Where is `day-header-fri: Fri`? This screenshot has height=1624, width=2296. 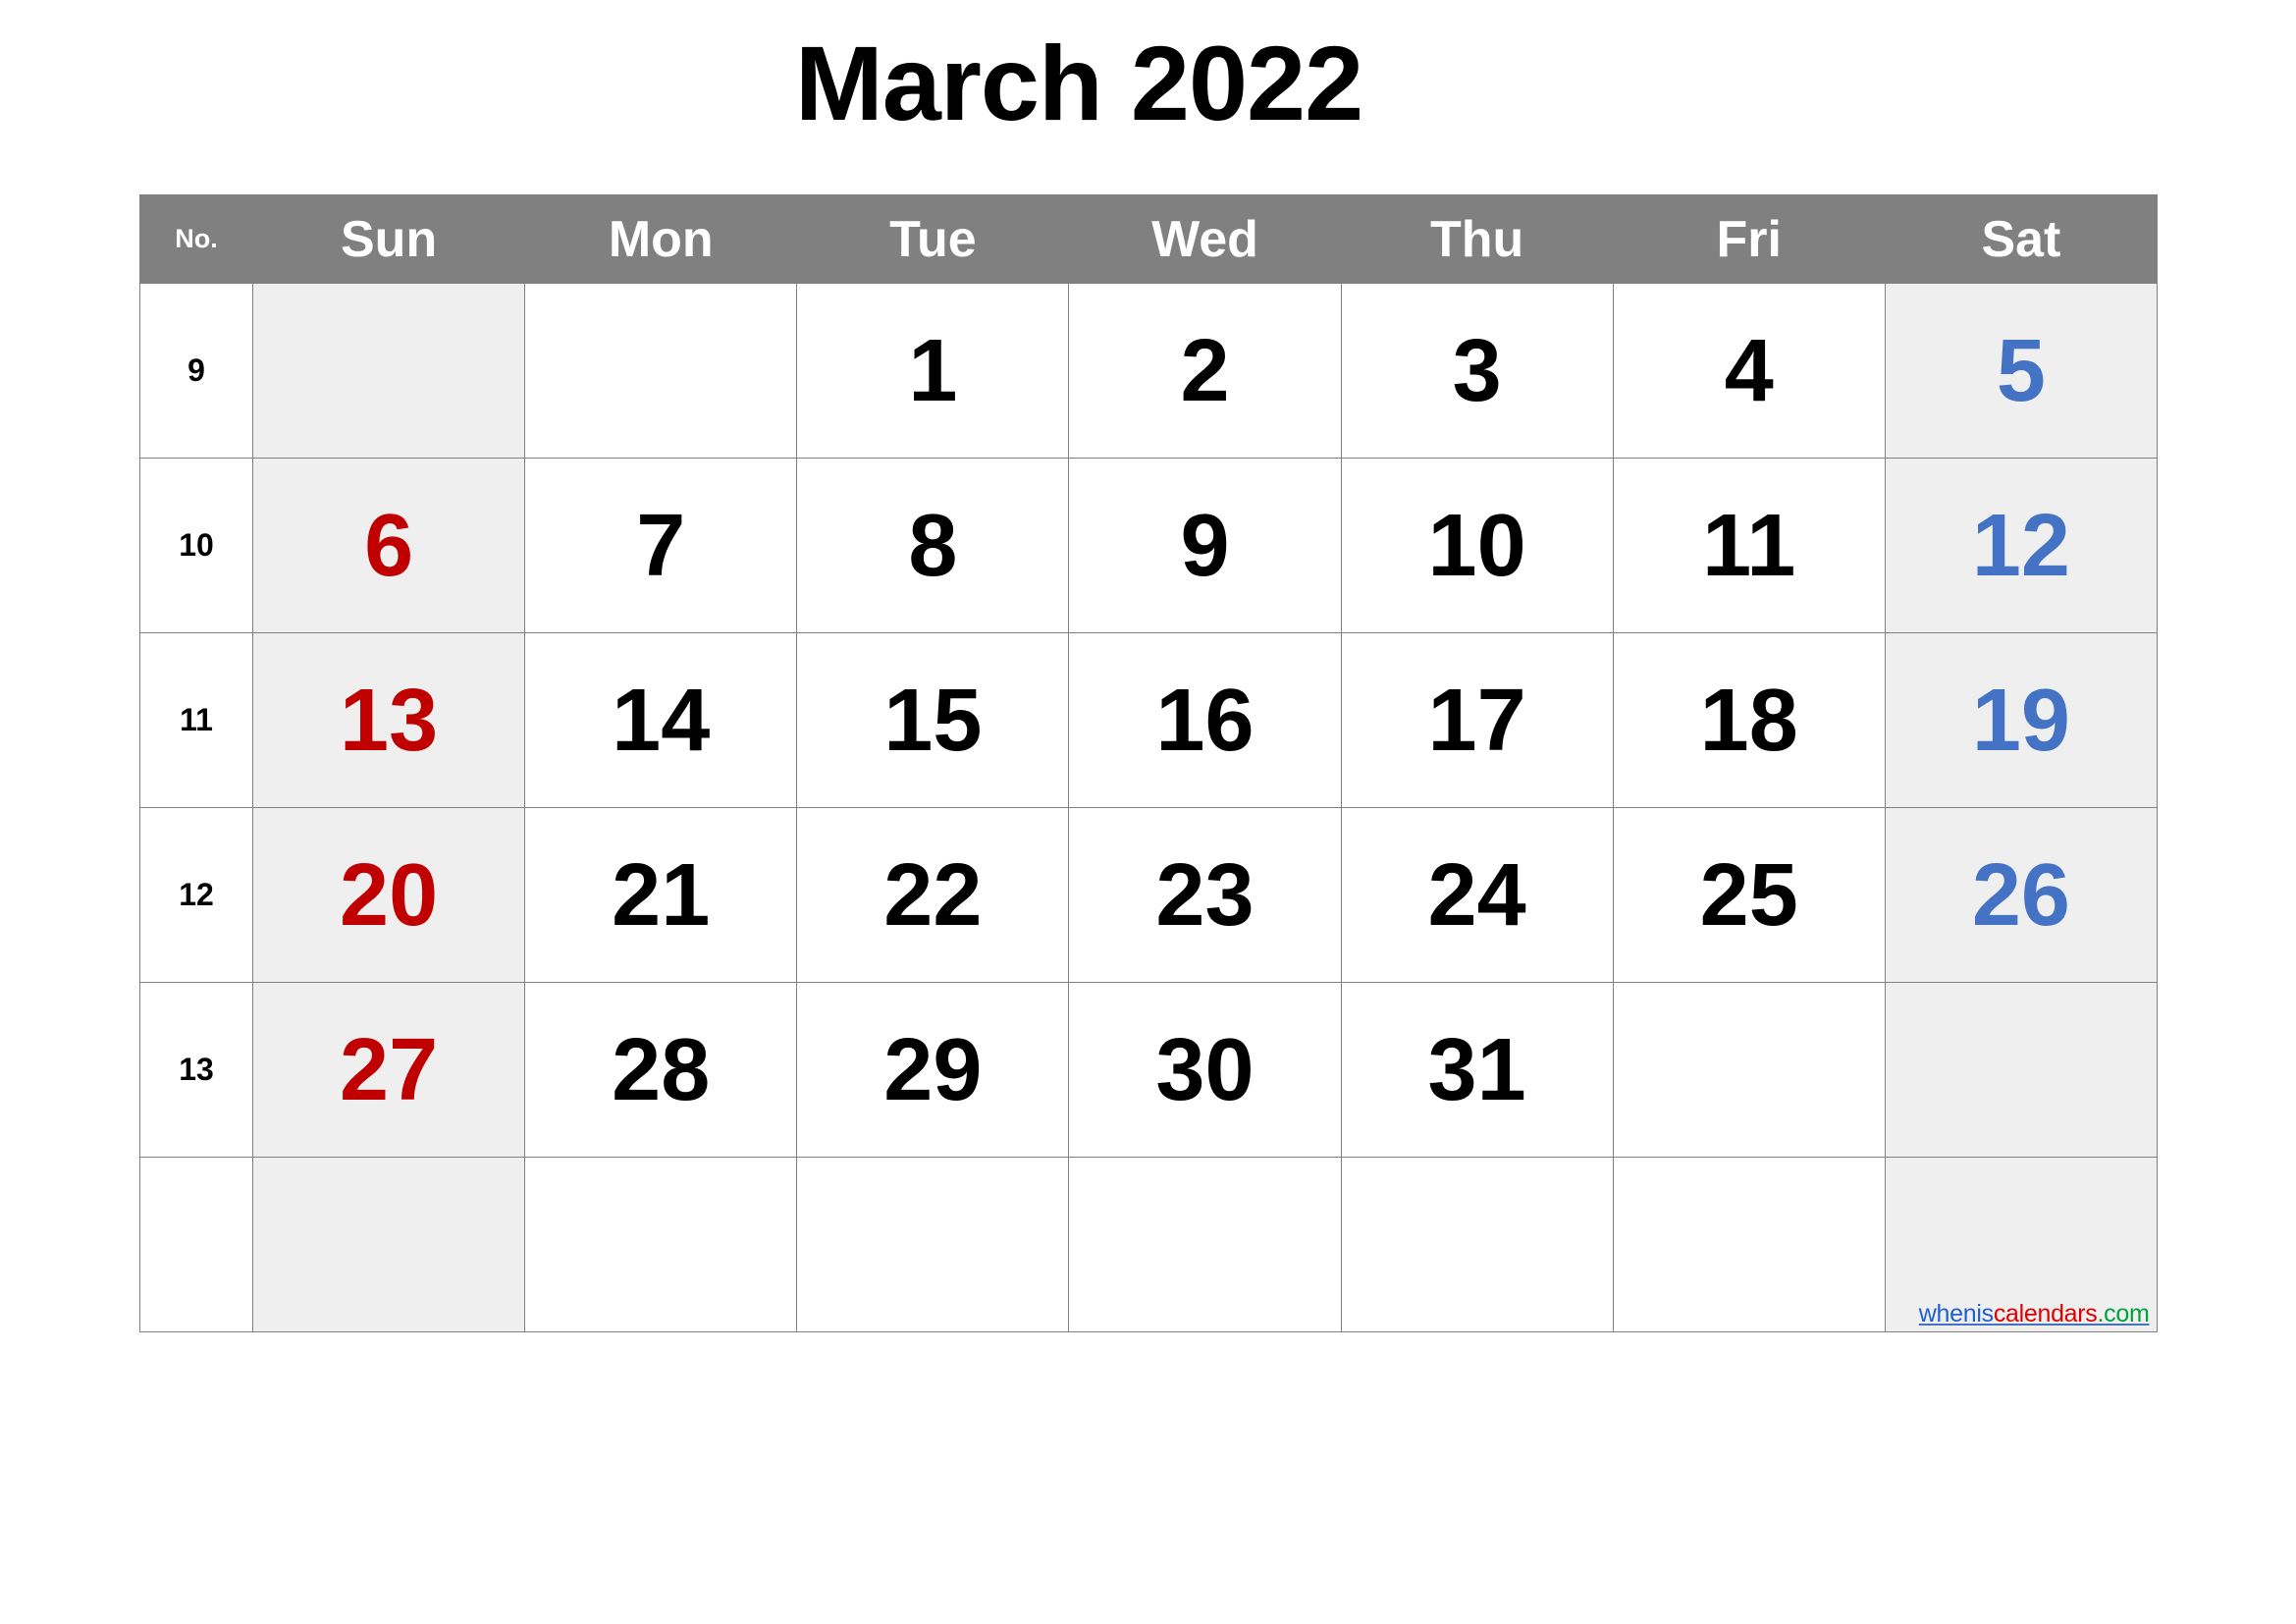 day-header-fri: Fri is located at coordinates (1749, 239).